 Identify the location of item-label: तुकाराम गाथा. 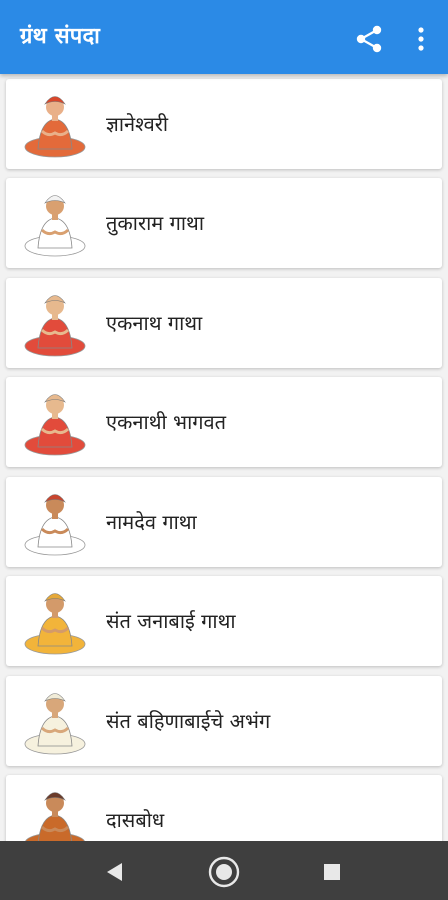
(155, 223).